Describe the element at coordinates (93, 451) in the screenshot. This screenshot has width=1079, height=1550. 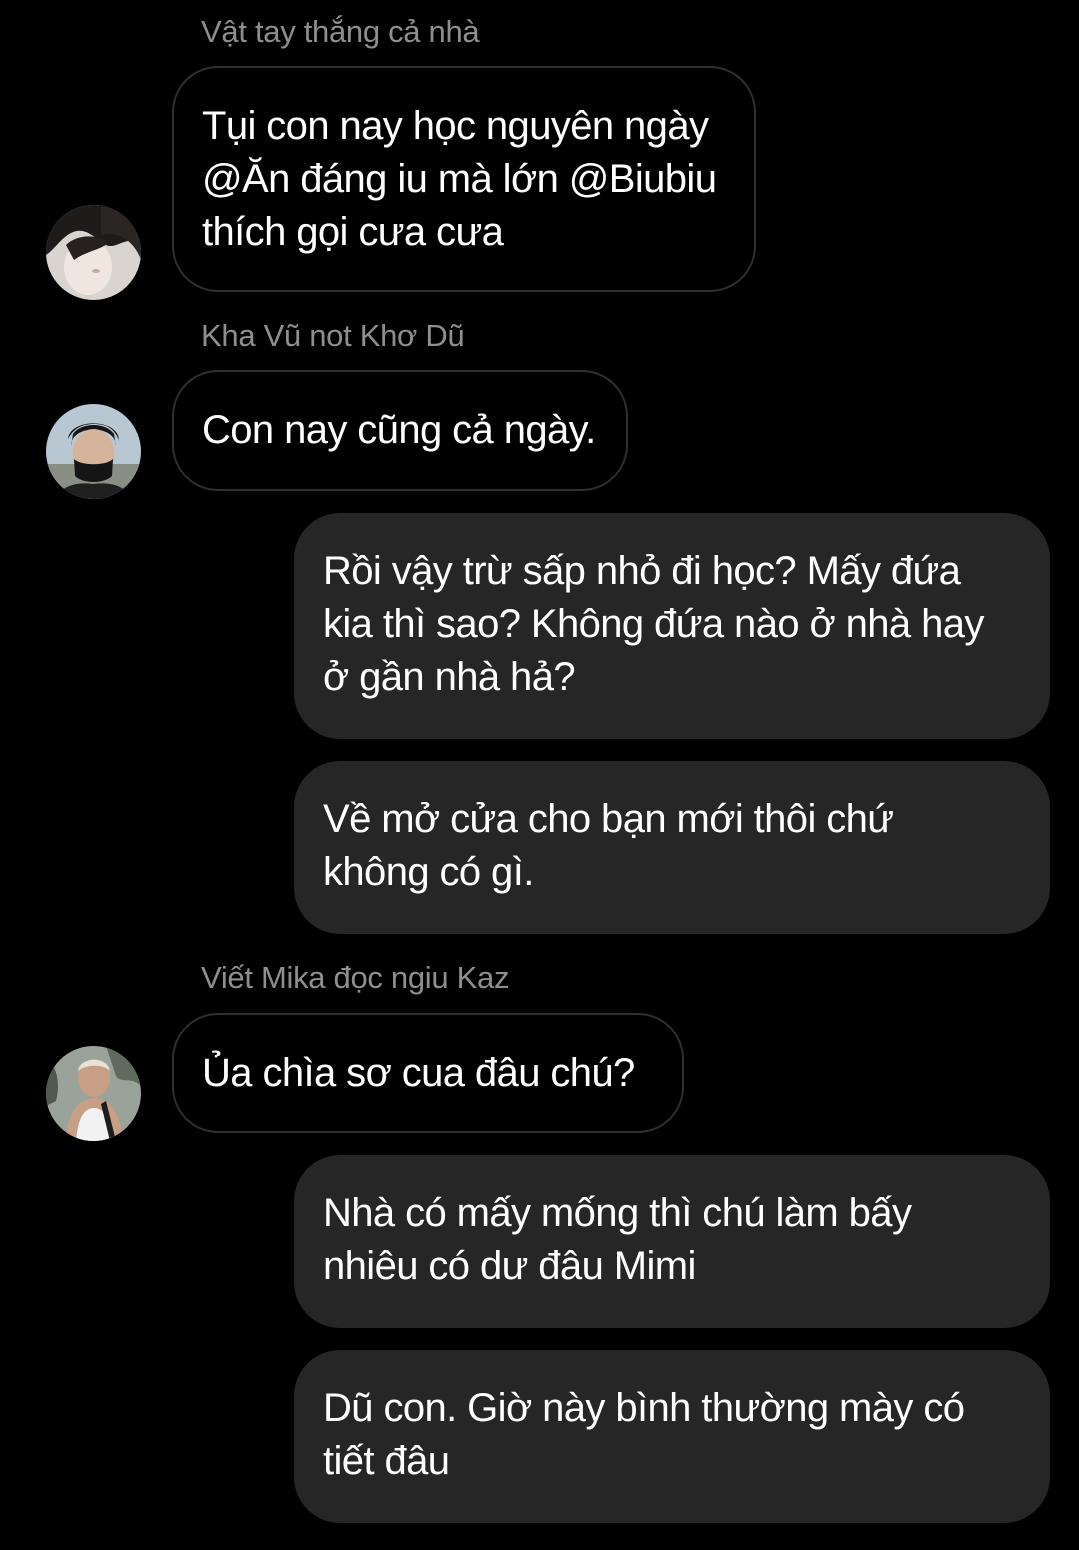
I see `user-avatar-2-icon` at that location.